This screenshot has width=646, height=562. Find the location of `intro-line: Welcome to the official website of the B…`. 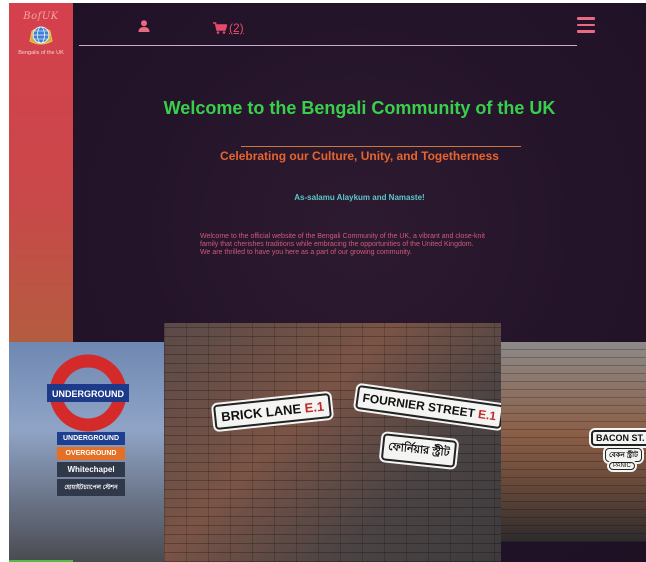

intro-line: Welcome to the official website of the B… is located at coordinates (342, 236).